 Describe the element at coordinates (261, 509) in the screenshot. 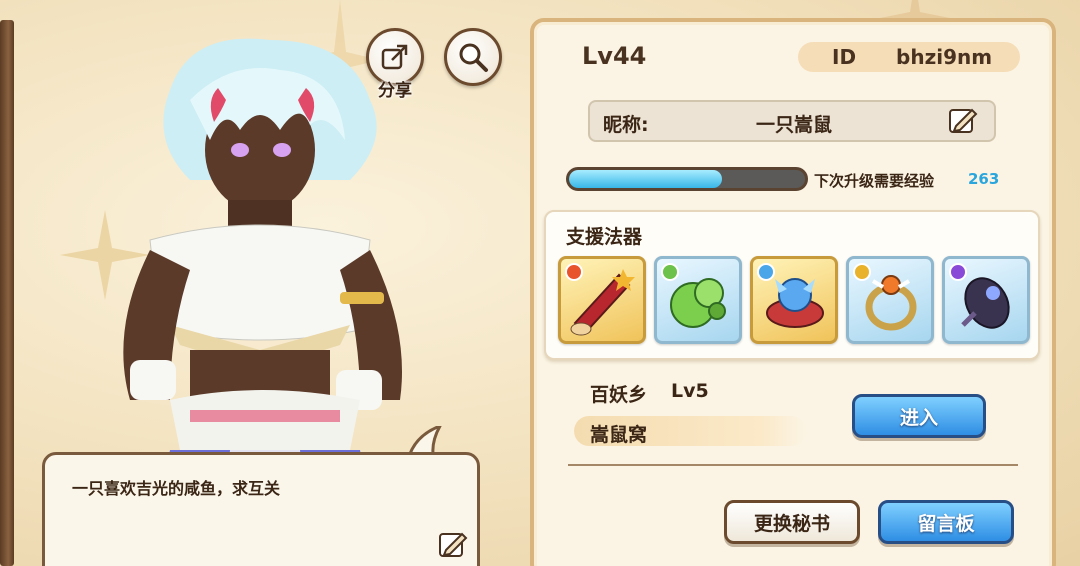

I see `signature-bubble` at that location.